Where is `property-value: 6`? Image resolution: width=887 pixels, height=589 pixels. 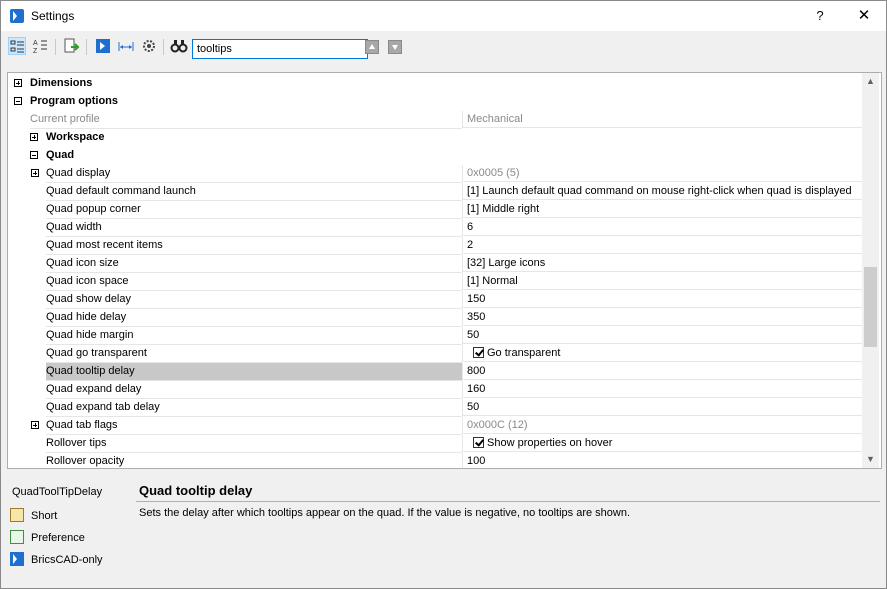 property-value: 6 is located at coordinates (662, 227).